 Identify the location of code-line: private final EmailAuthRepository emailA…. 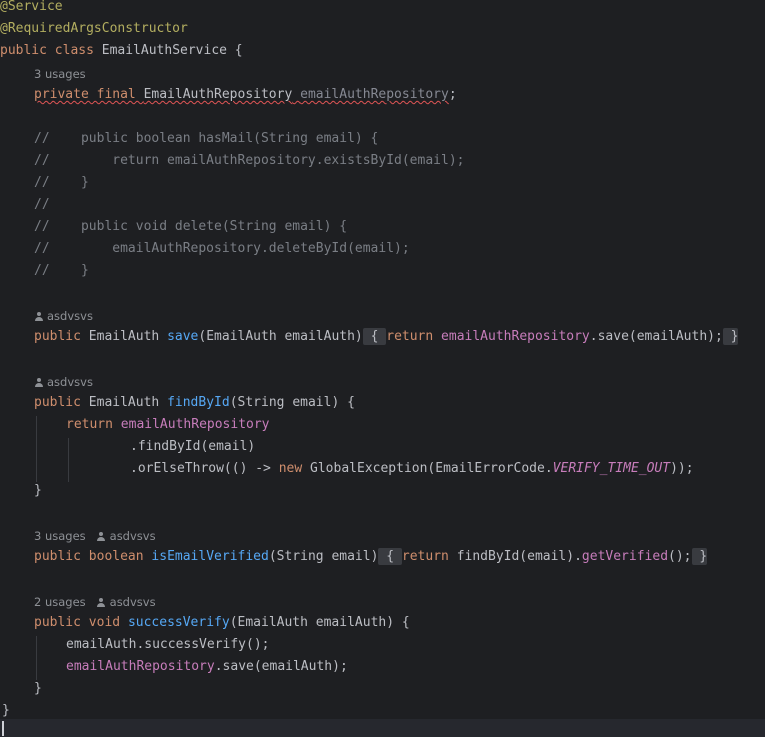
(245, 94).